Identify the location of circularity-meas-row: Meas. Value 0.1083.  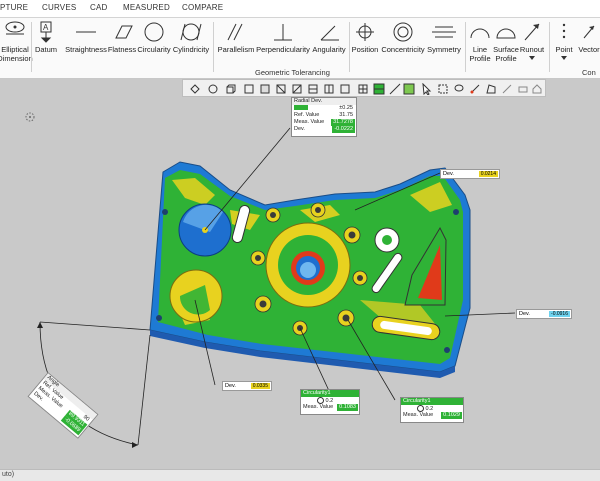
(330, 407).